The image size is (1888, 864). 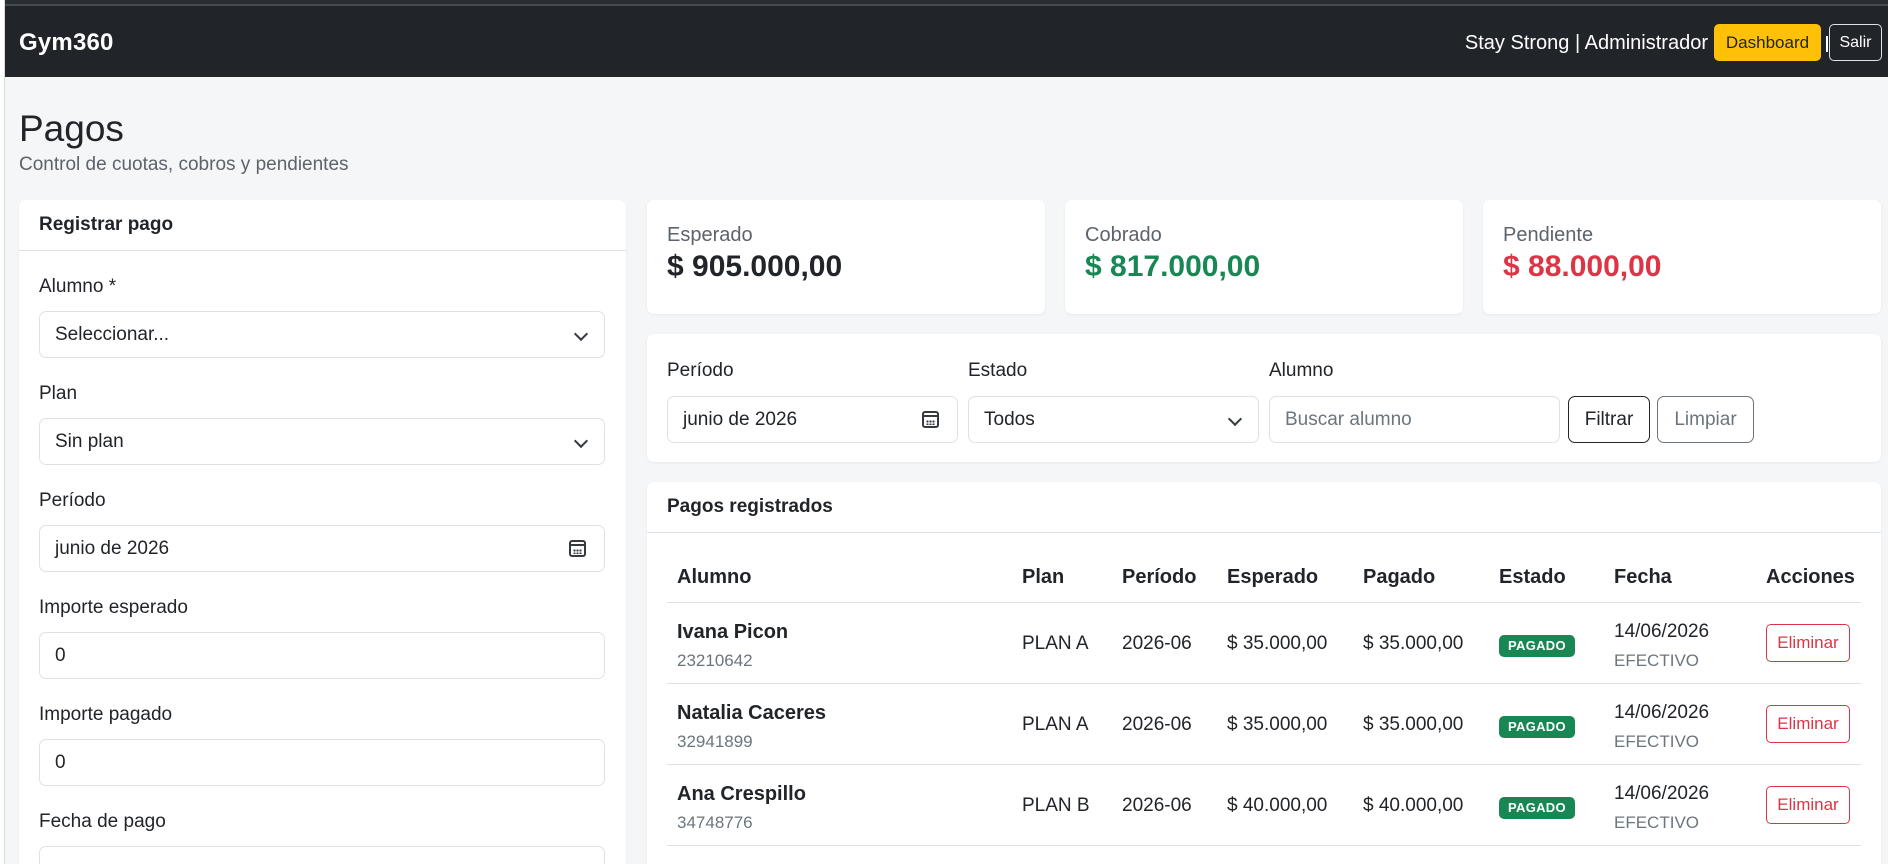 What do you see at coordinates (740, 419) in the screenshot?
I see `filter-periodo-value: junio de 2026` at bounding box center [740, 419].